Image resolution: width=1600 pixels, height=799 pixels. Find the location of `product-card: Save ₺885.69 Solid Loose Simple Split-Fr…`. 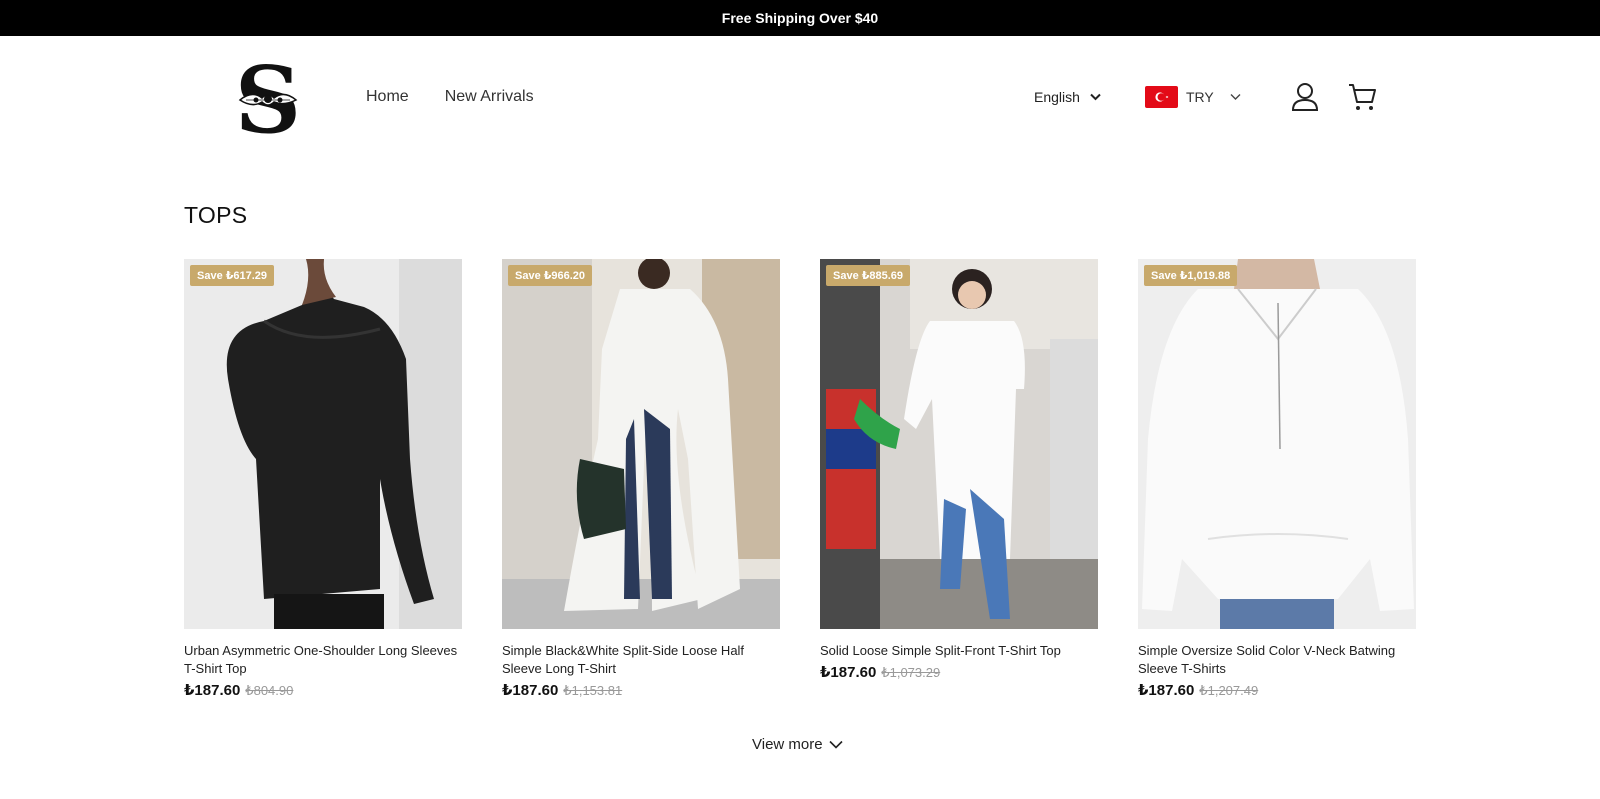

product-card: Save ₺885.69 Solid Loose Simple Split-Fr… is located at coordinates (959, 470).